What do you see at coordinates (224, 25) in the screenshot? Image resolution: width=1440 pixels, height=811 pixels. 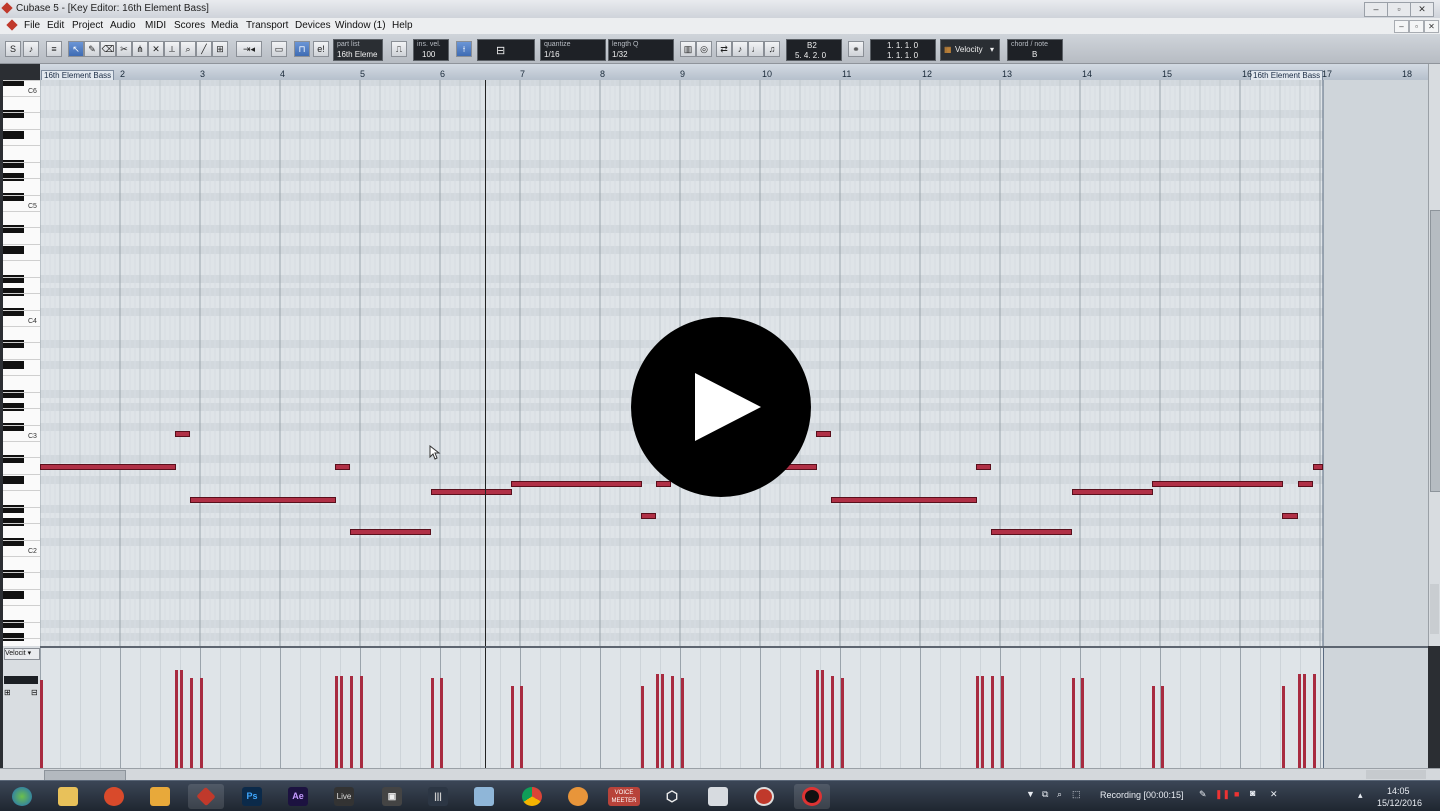 I see `menu-media: Media` at bounding box center [224, 25].